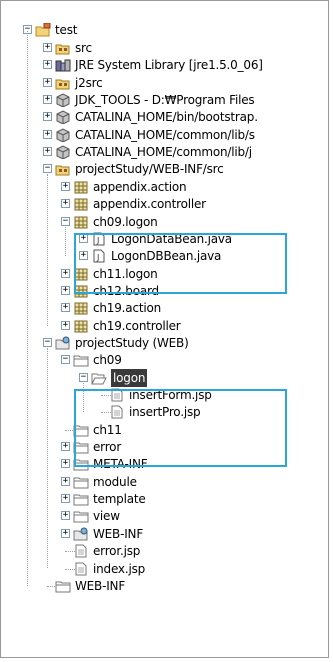 This screenshot has height=662, width=333. Describe the element at coordinates (89, 82) in the screenshot. I see `tree-label: j2src` at that location.